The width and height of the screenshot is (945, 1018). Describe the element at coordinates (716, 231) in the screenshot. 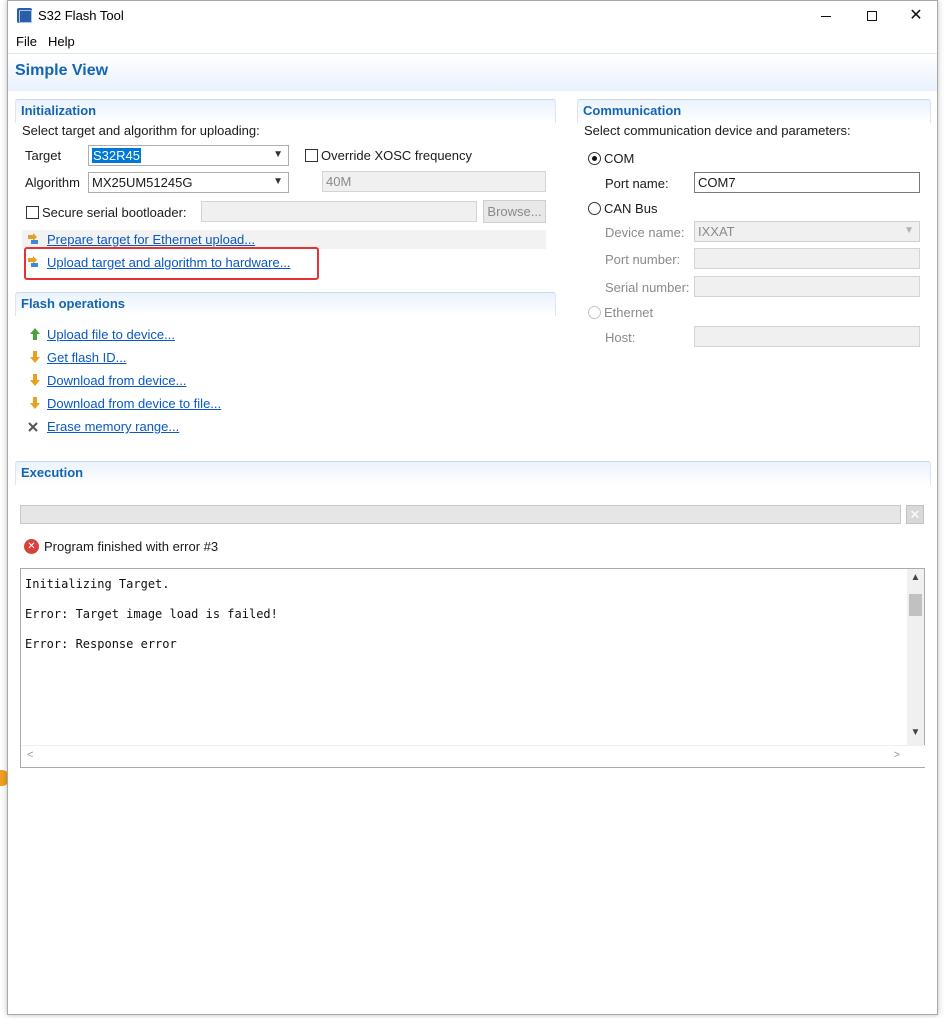

I see `device-name-value: IXXAT` at that location.